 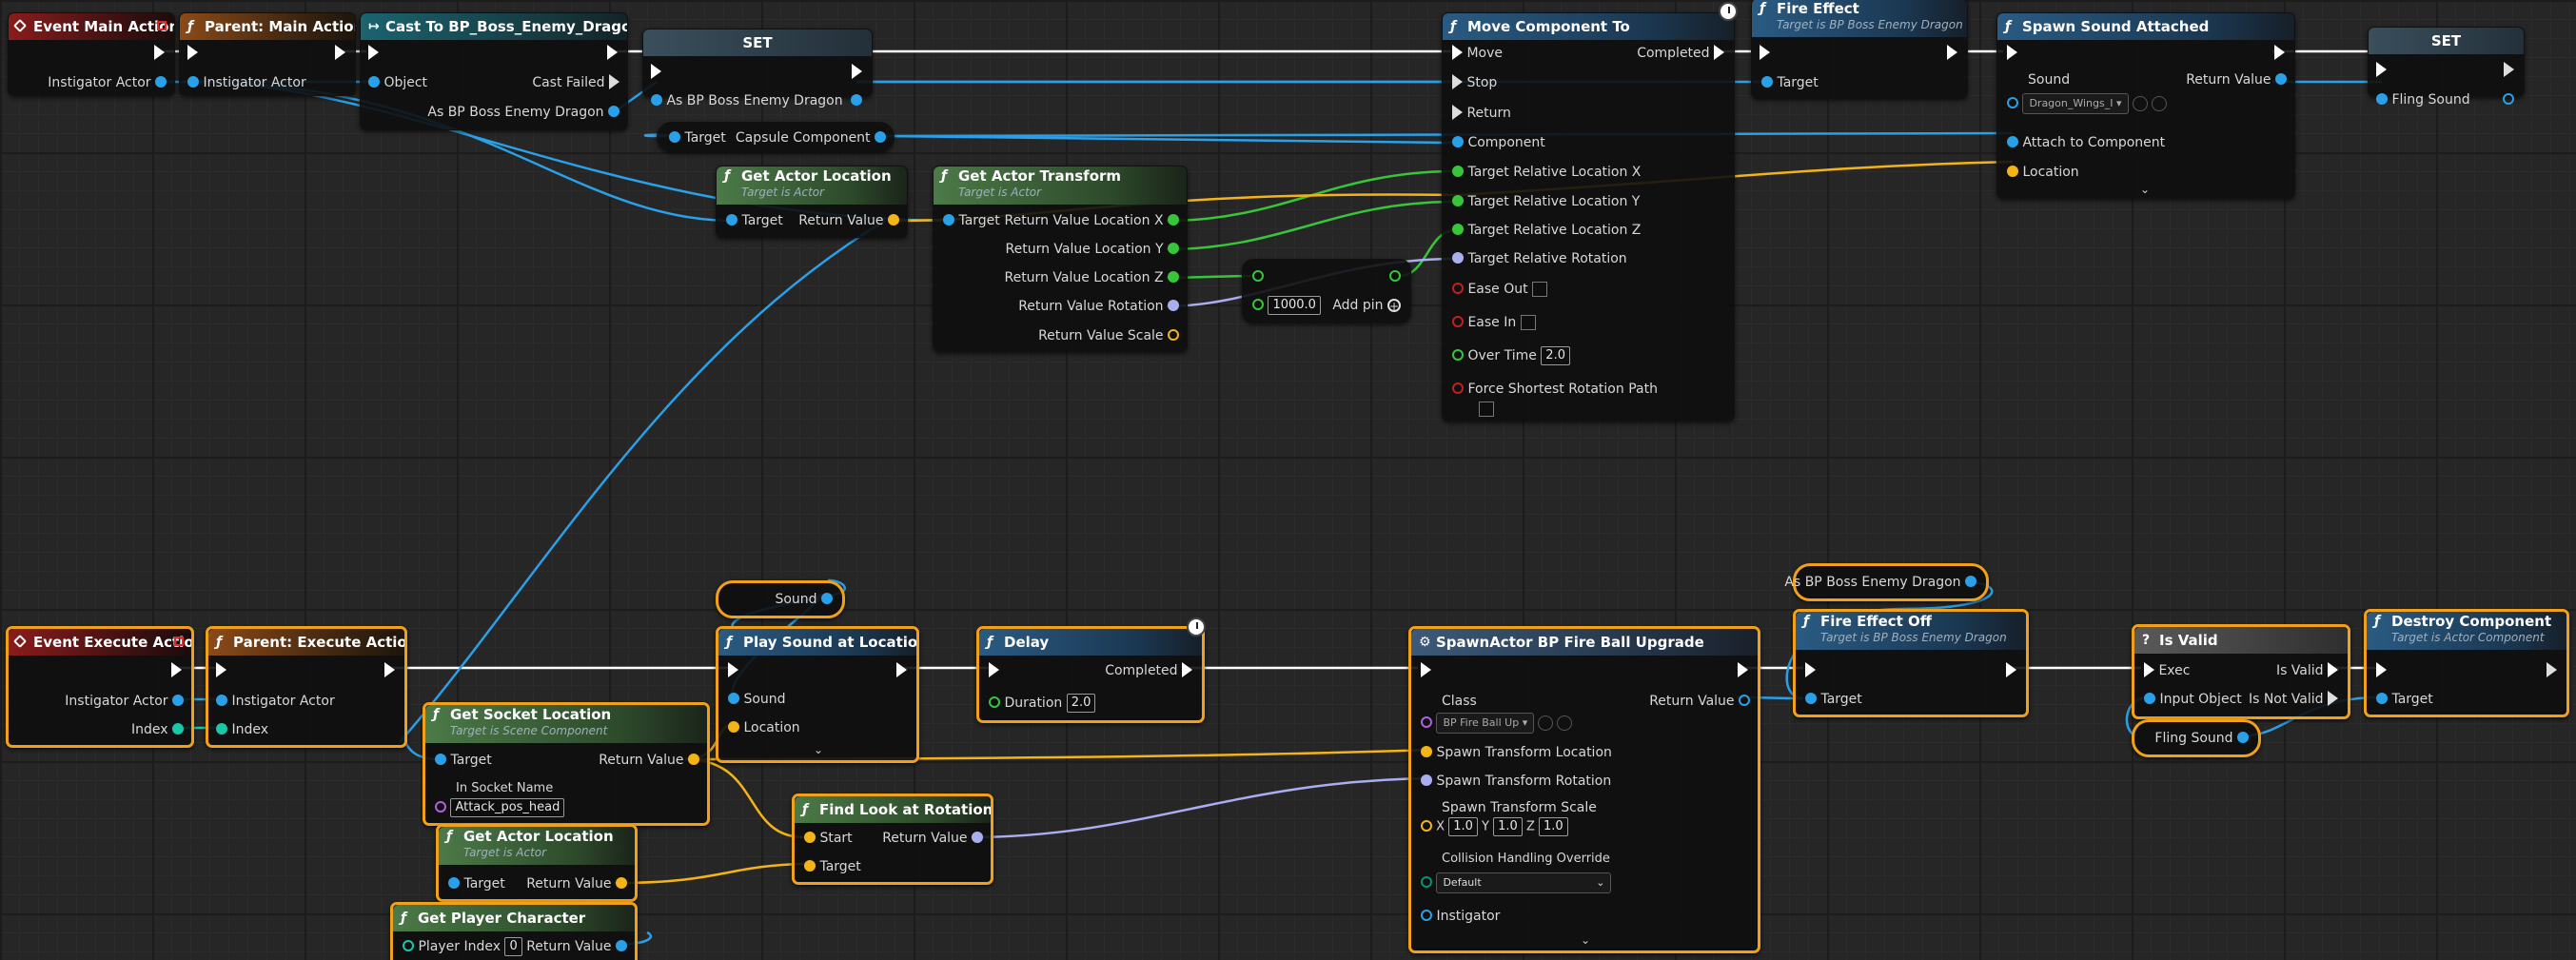 What do you see at coordinates (1553, 826) in the screenshot?
I see `scale-z-field: 1.0` at bounding box center [1553, 826].